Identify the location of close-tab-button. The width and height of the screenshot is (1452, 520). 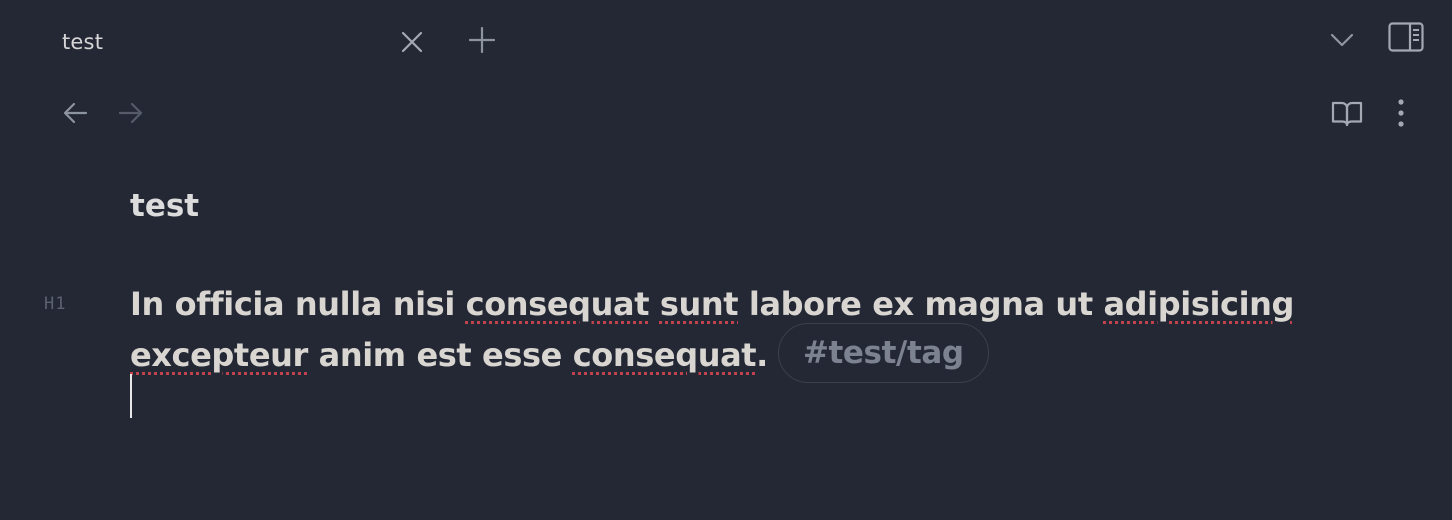
(412, 42).